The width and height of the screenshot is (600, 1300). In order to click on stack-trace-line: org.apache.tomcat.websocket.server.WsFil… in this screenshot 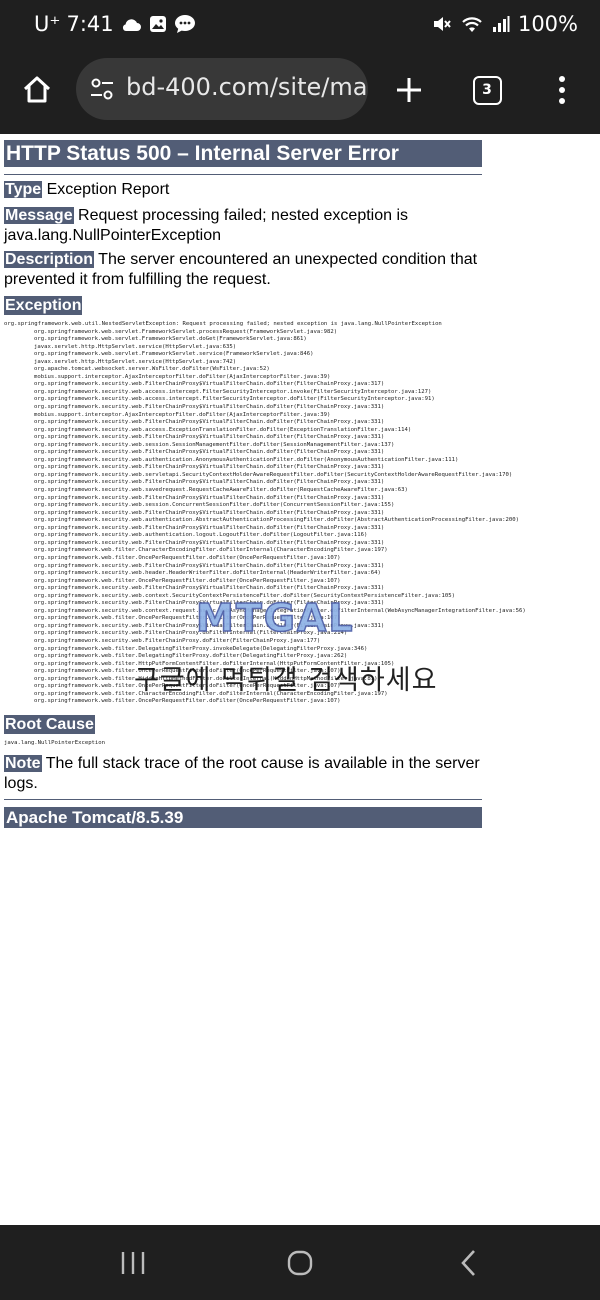, I will do `click(152, 369)`.